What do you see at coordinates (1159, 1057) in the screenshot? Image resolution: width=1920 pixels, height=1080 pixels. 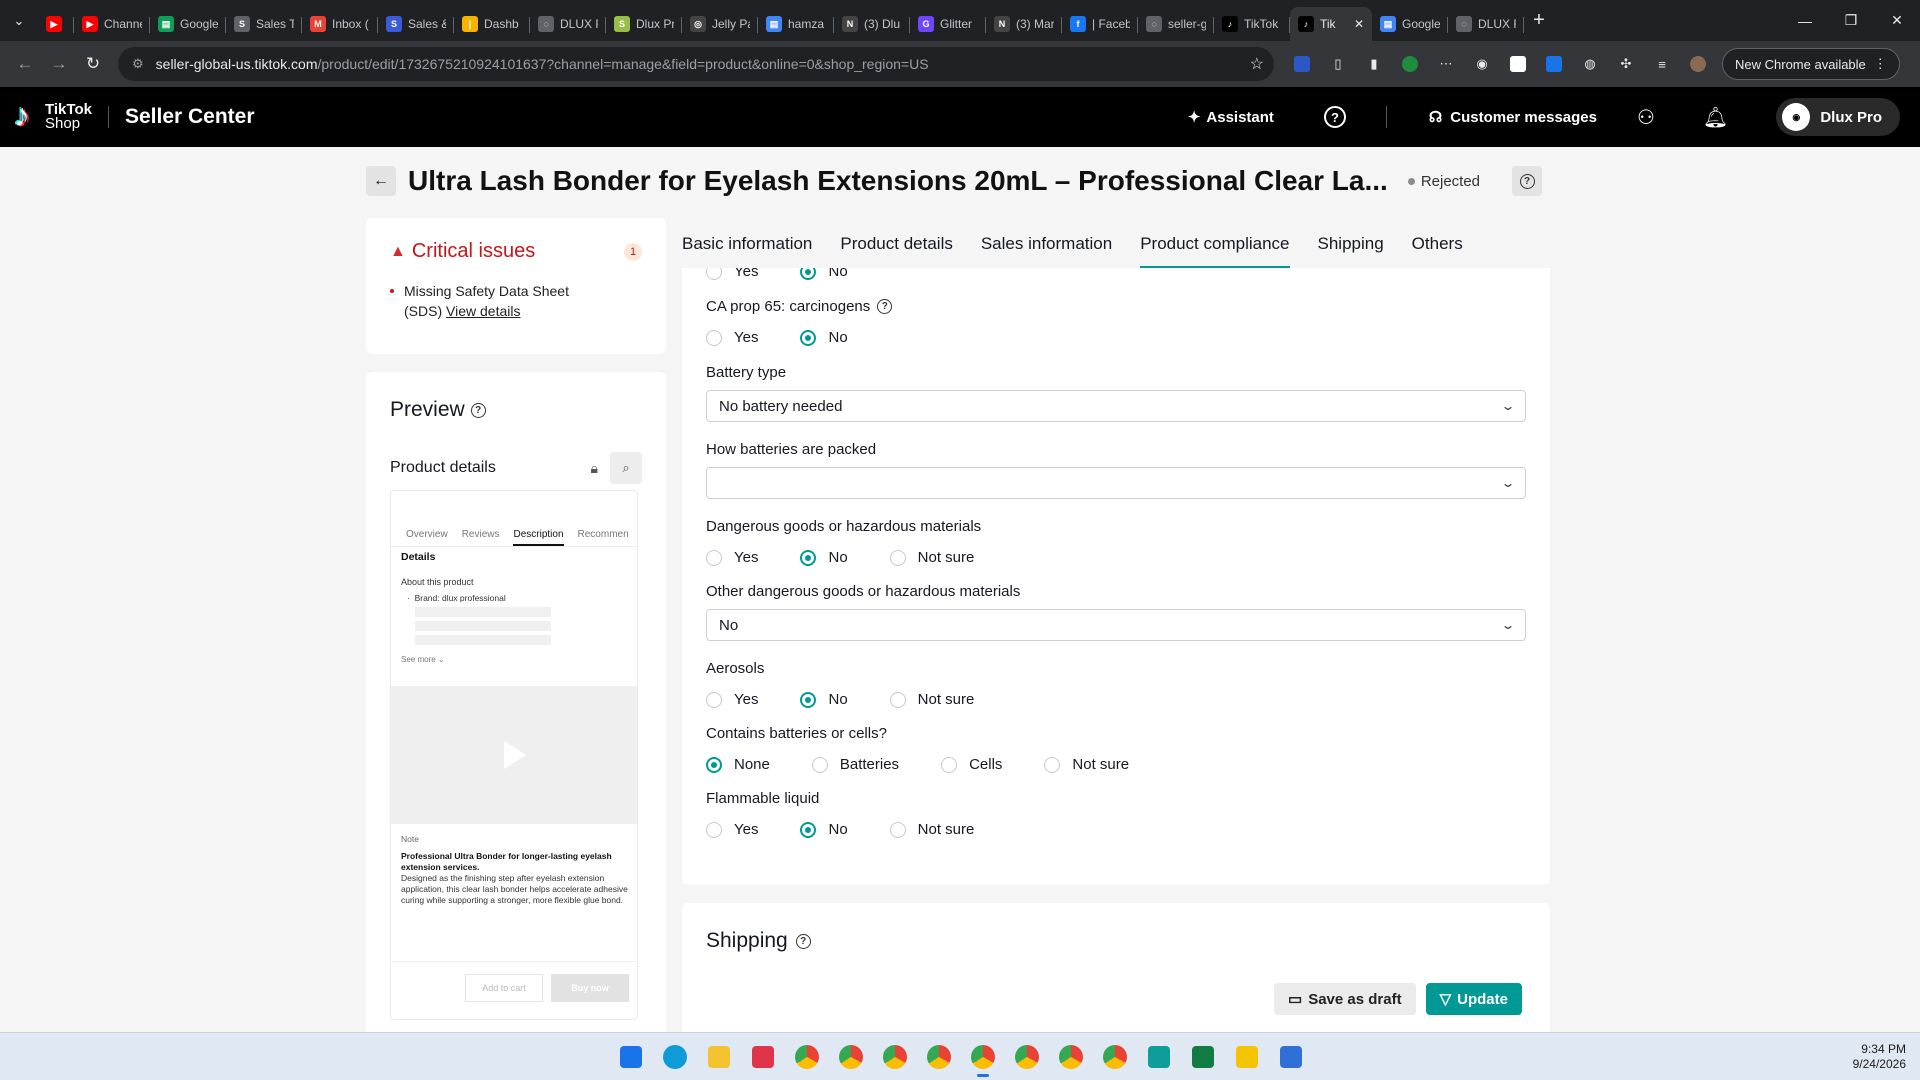 I see `taskbar-app-icon` at bounding box center [1159, 1057].